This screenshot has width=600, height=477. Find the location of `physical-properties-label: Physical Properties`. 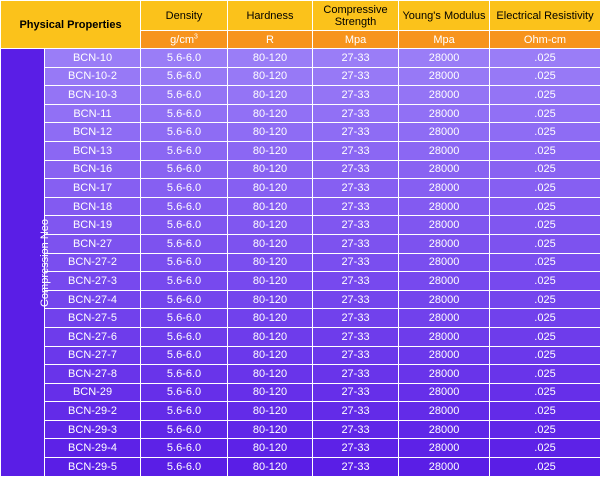

physical-properties-label: Physical Properties is located at coordinates (70, 24).